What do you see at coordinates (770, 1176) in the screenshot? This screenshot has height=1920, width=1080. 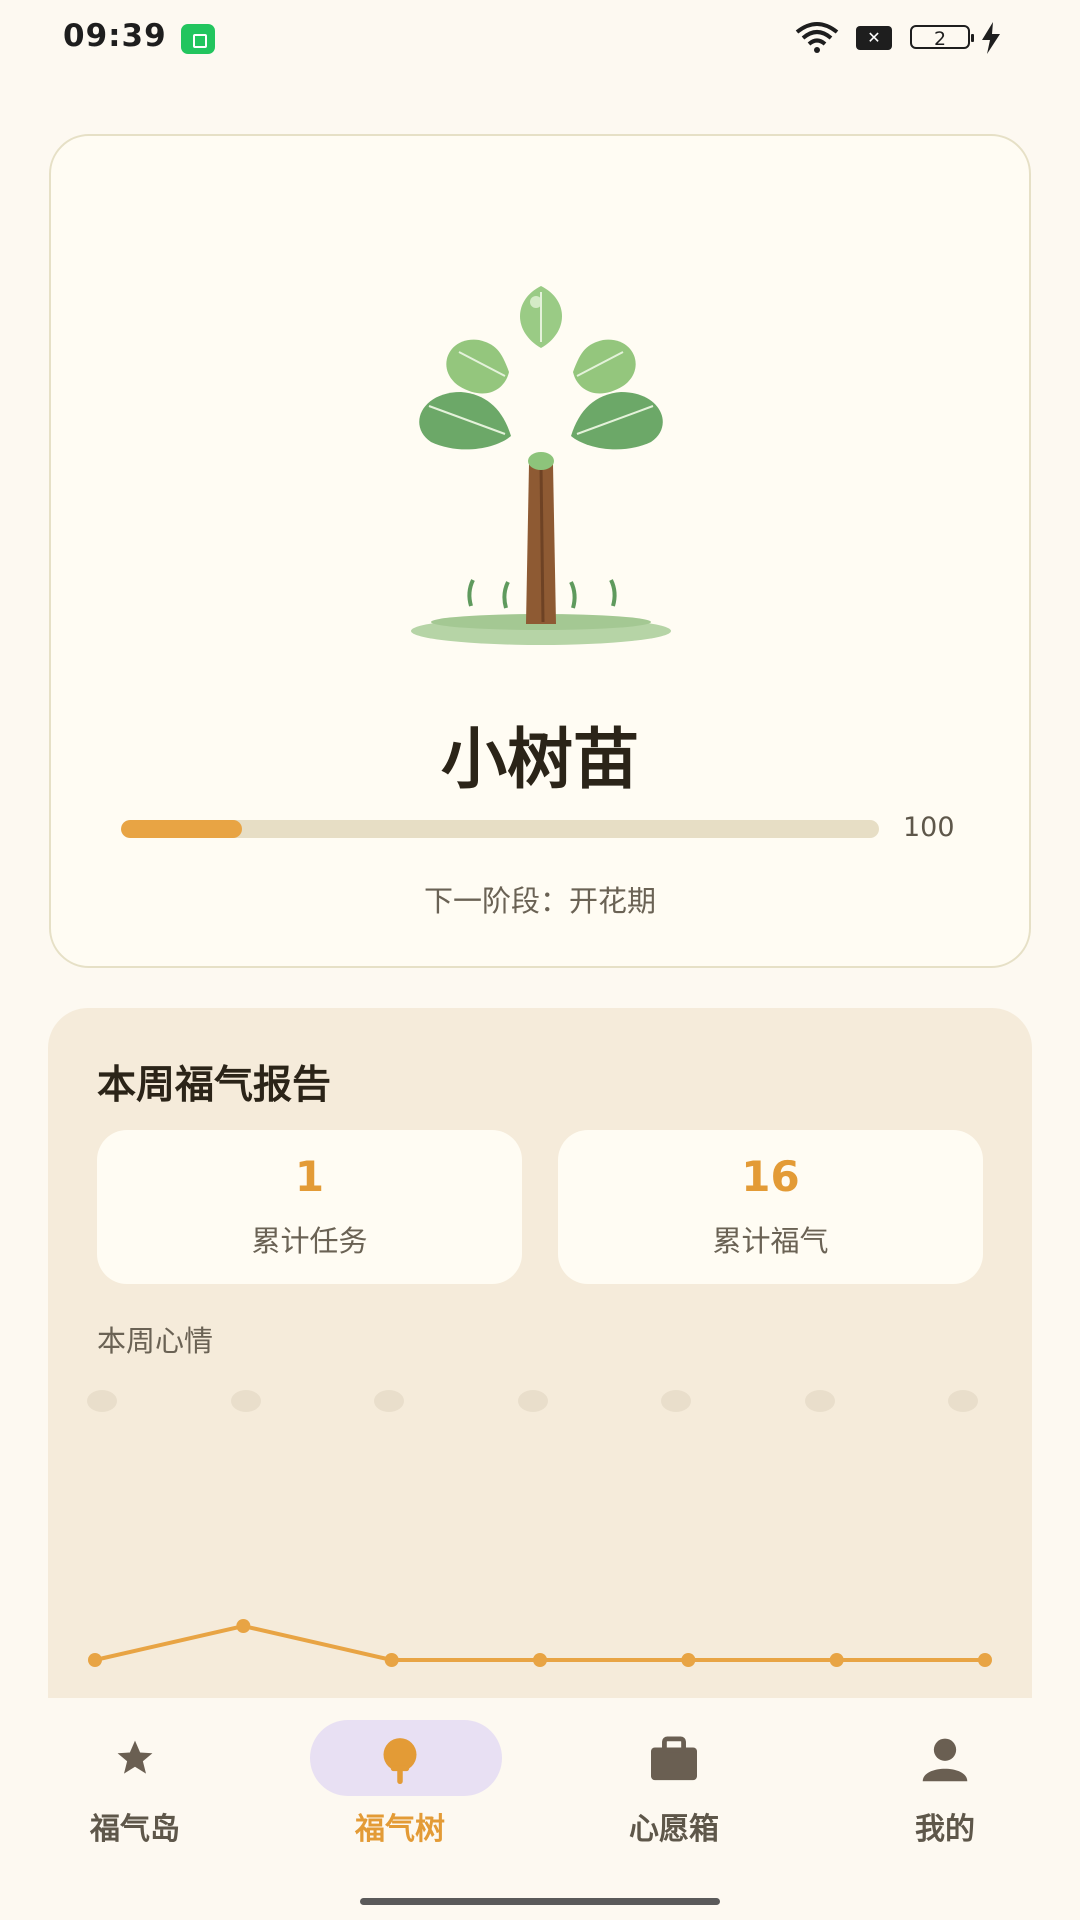 I see `stat-value: 16` at bounding box center [770, 1176].